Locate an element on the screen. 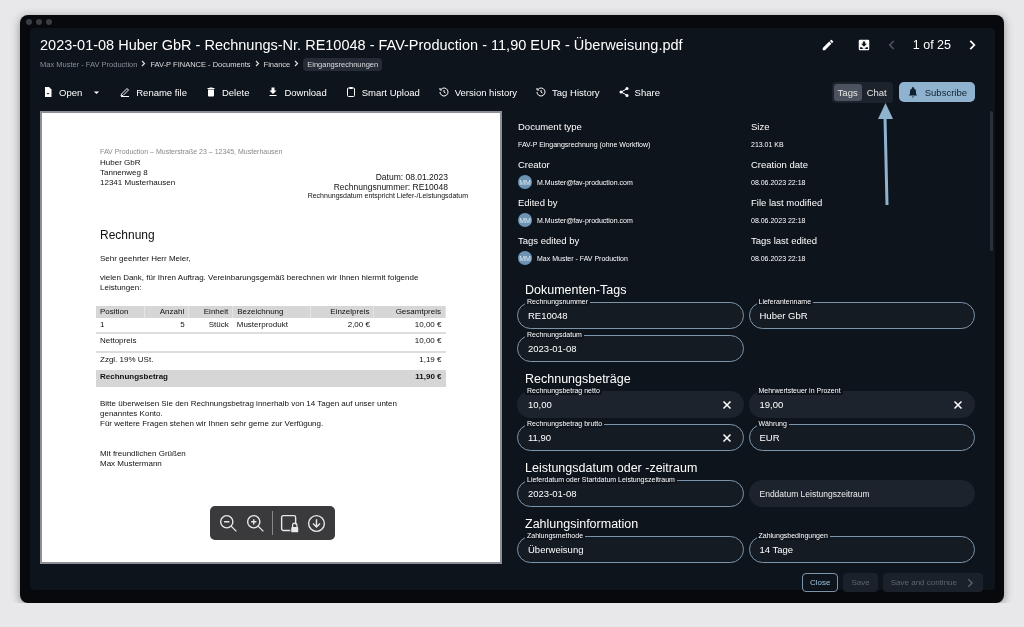 This screenshot has height=627, width=1024. invoice-meta: Rechnungsnummer: RE10048 is located at coordinates (390, 187).